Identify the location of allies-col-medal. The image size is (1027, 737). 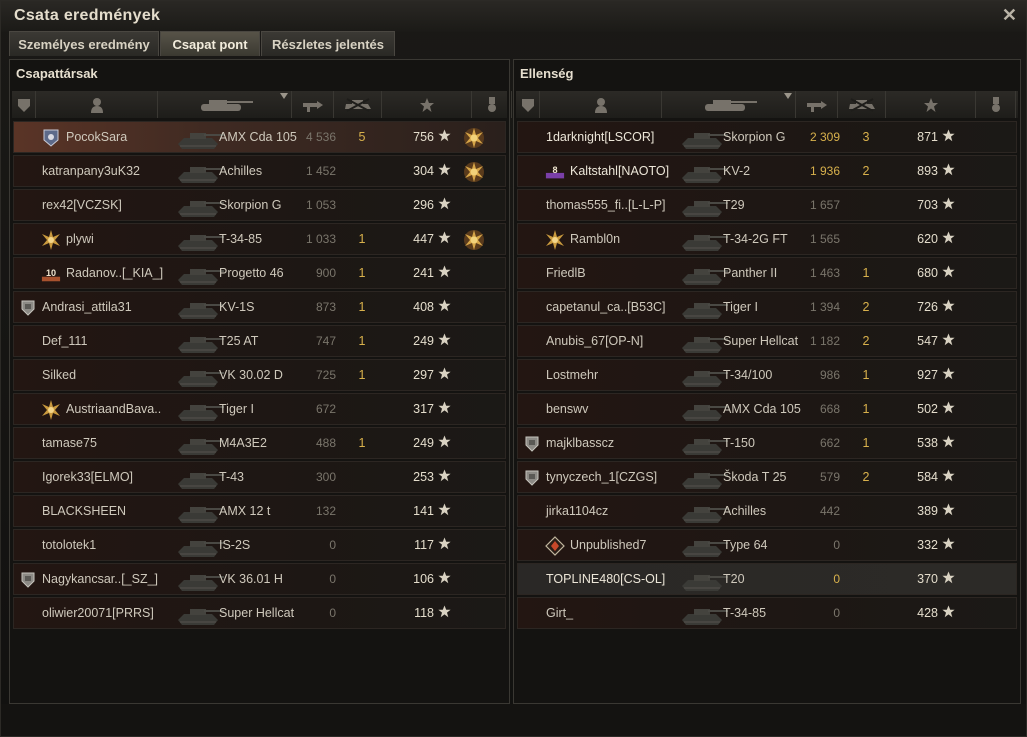
(492, 104).